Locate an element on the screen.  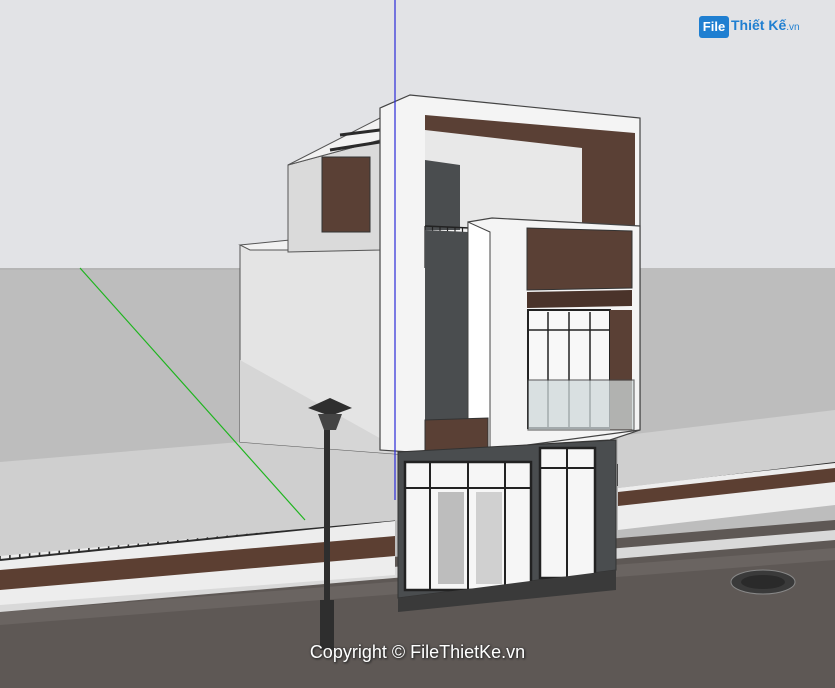
logo-tld: .vn is located at coordinates (793, 27).